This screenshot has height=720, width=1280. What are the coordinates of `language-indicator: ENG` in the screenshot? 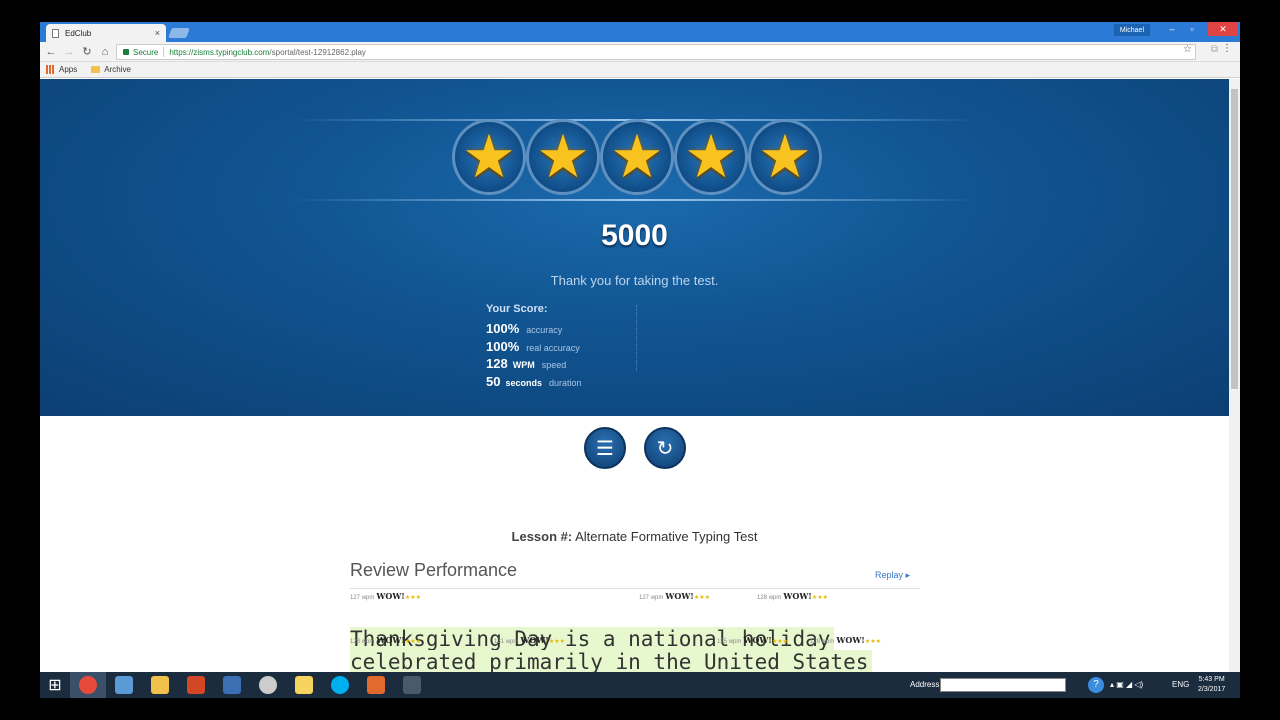 It's located at (1180, 684).